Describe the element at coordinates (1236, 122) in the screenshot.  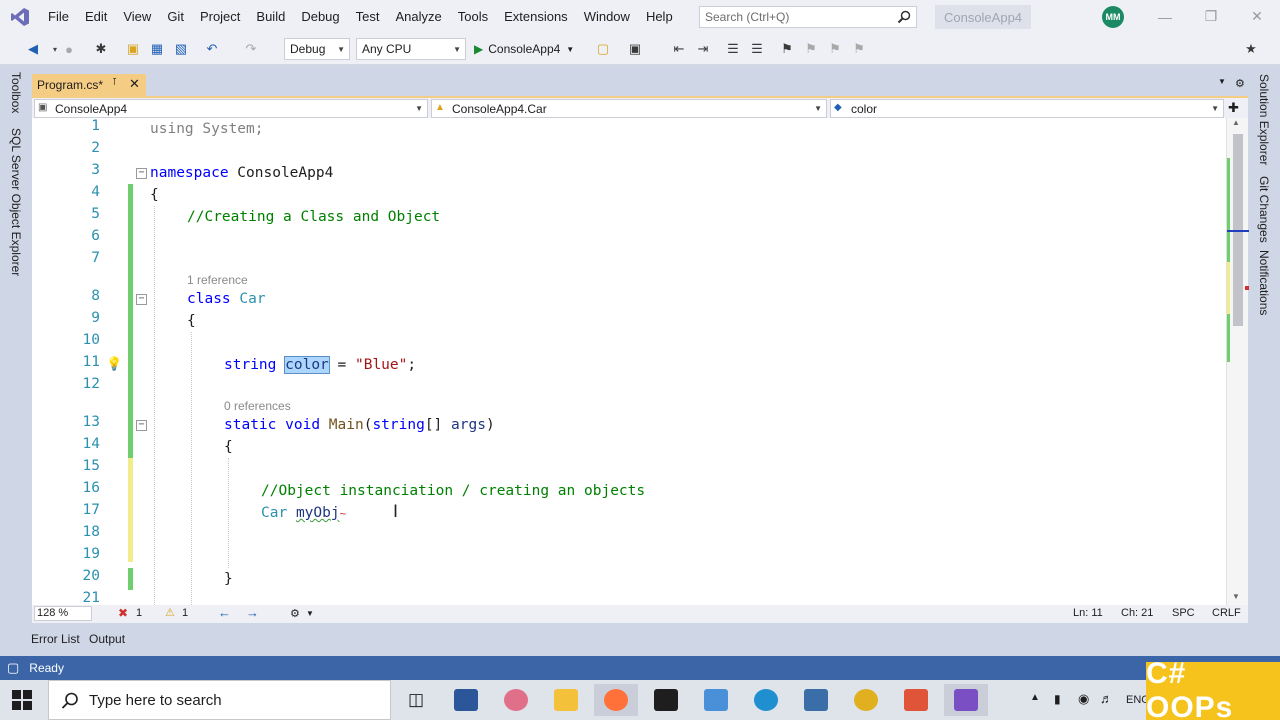
I see `scroll-up-icon: ▲` at that location.